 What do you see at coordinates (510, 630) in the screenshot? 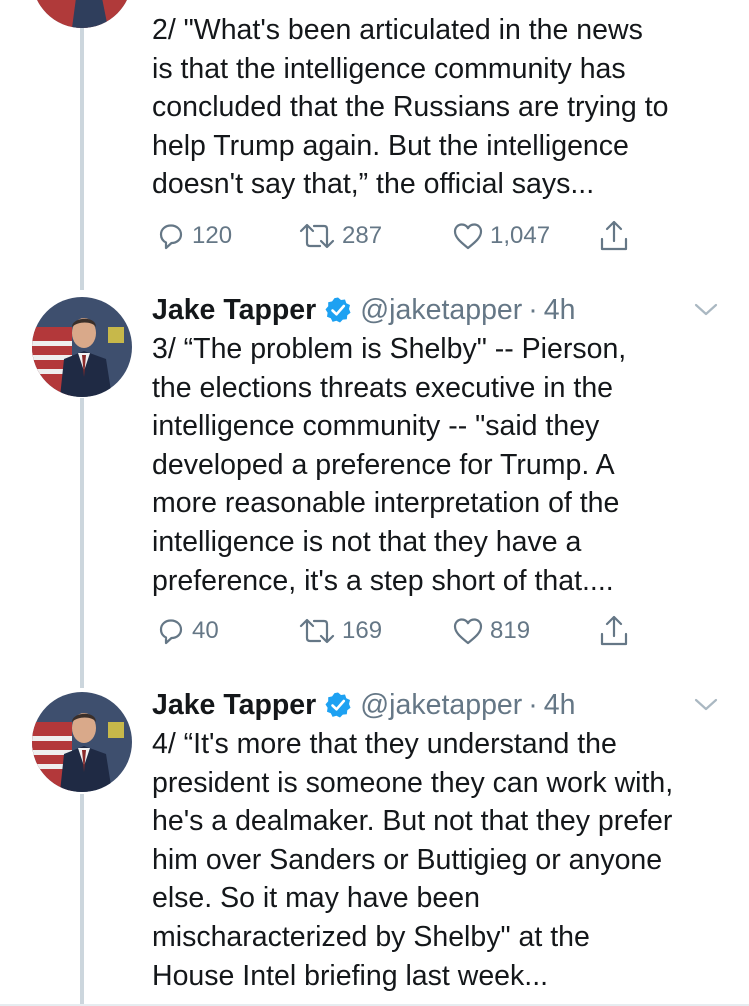
I see `like-count: 819` at bounding box center [510, 630].